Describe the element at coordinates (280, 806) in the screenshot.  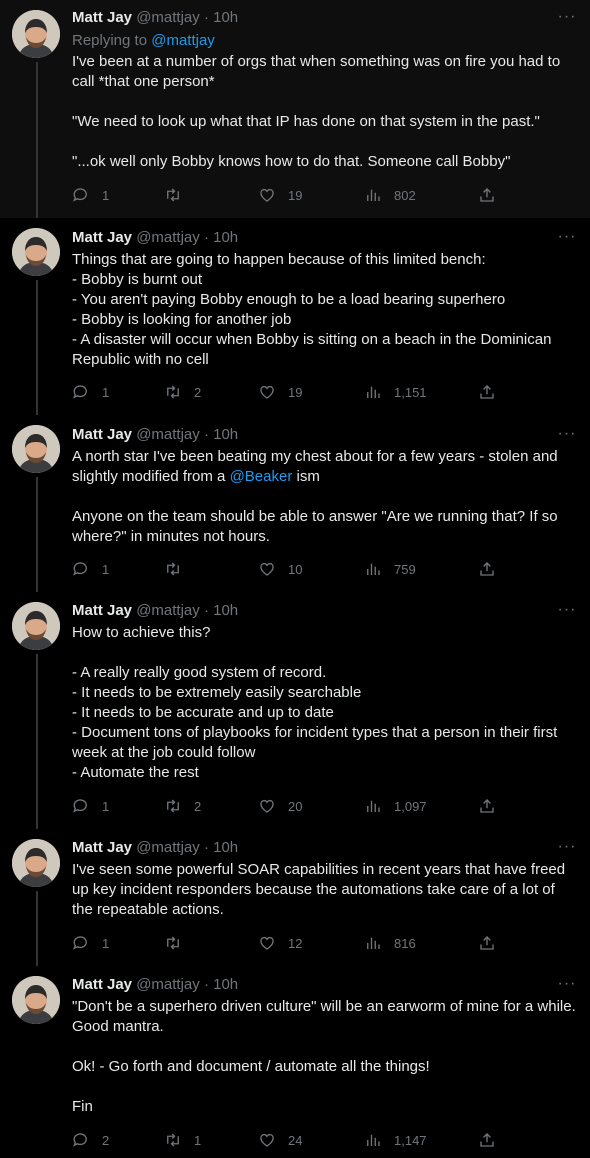
I see `like-button: 20` at that location.